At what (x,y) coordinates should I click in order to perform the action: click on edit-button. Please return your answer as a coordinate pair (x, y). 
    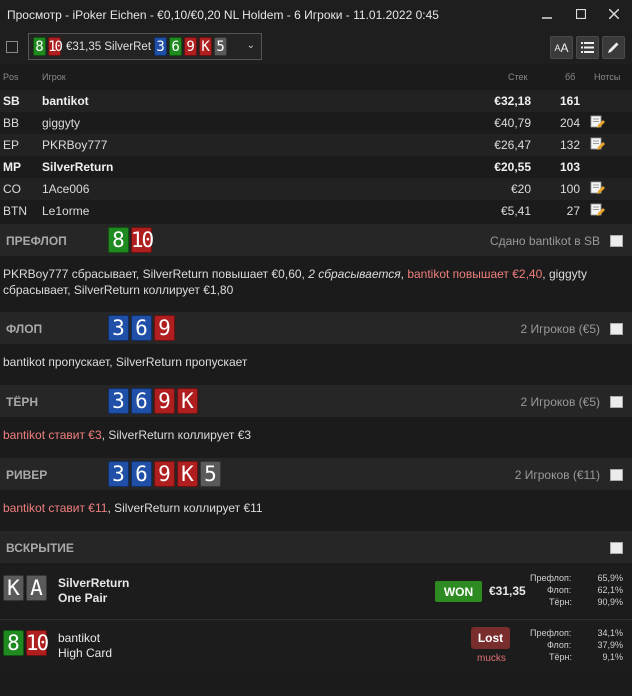
    Looking at the image, I should click on (613, 47).